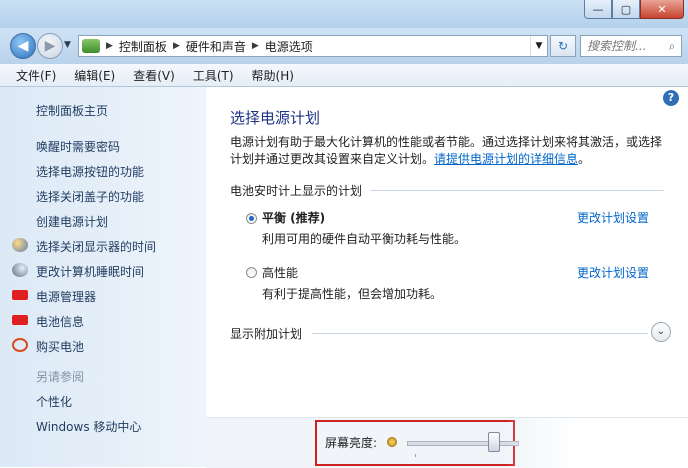  What do you see at coordinates (289, 46) in the screenshot?
I see `breadcrumb-power-options: 电源选项` at bounding box center [289, 46].